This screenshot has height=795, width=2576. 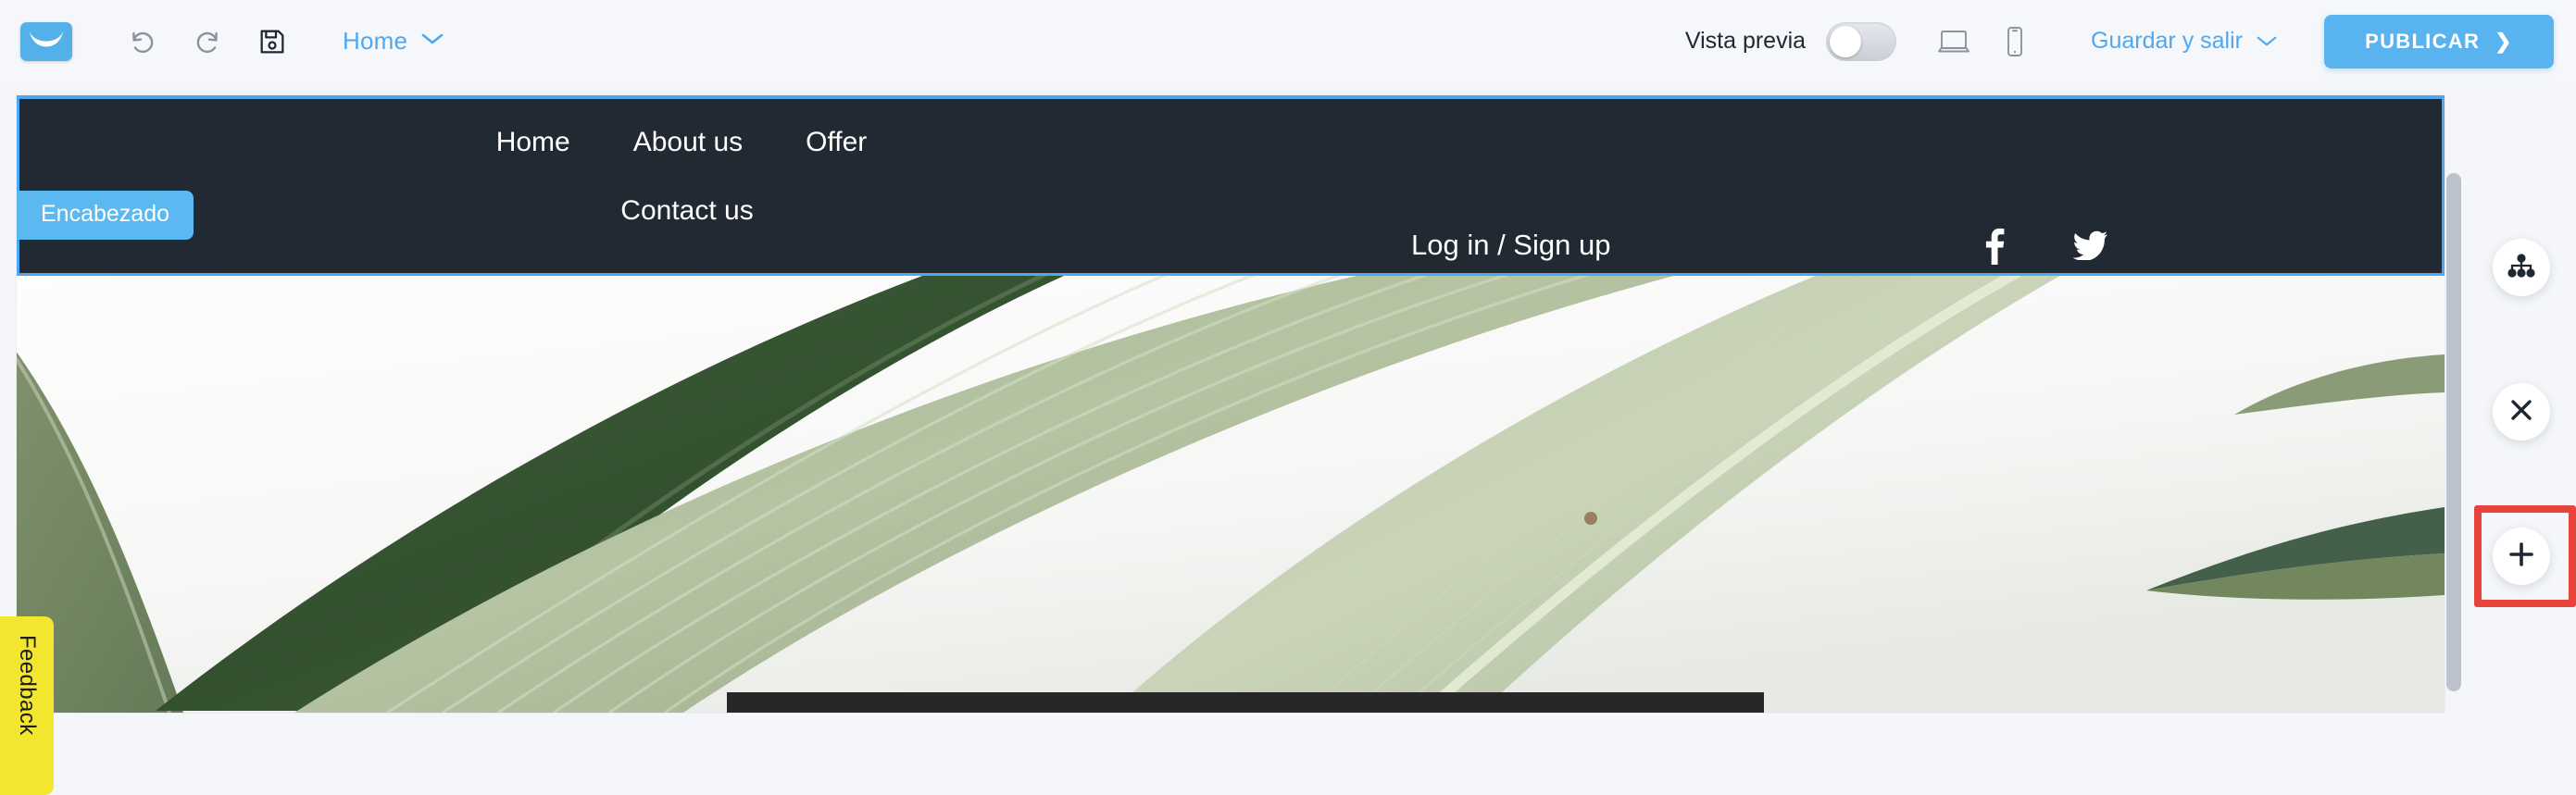 I want to click on nav-item-offer: Offer, so click(x=836, y=142).